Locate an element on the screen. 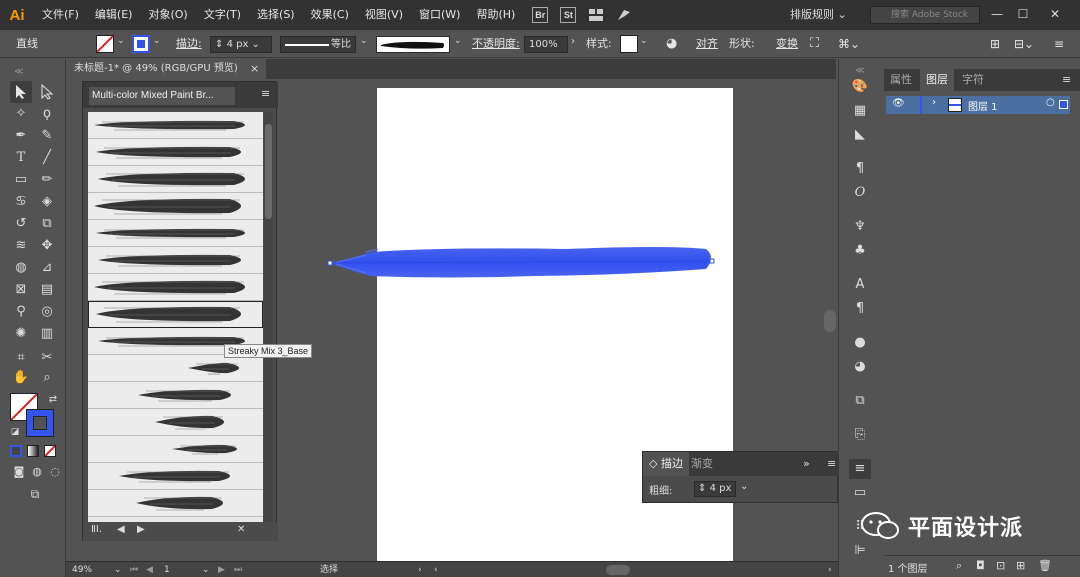 This screenshot has width=1080, height=577. arrange-documents-icon is located at coordinates (596, 15).